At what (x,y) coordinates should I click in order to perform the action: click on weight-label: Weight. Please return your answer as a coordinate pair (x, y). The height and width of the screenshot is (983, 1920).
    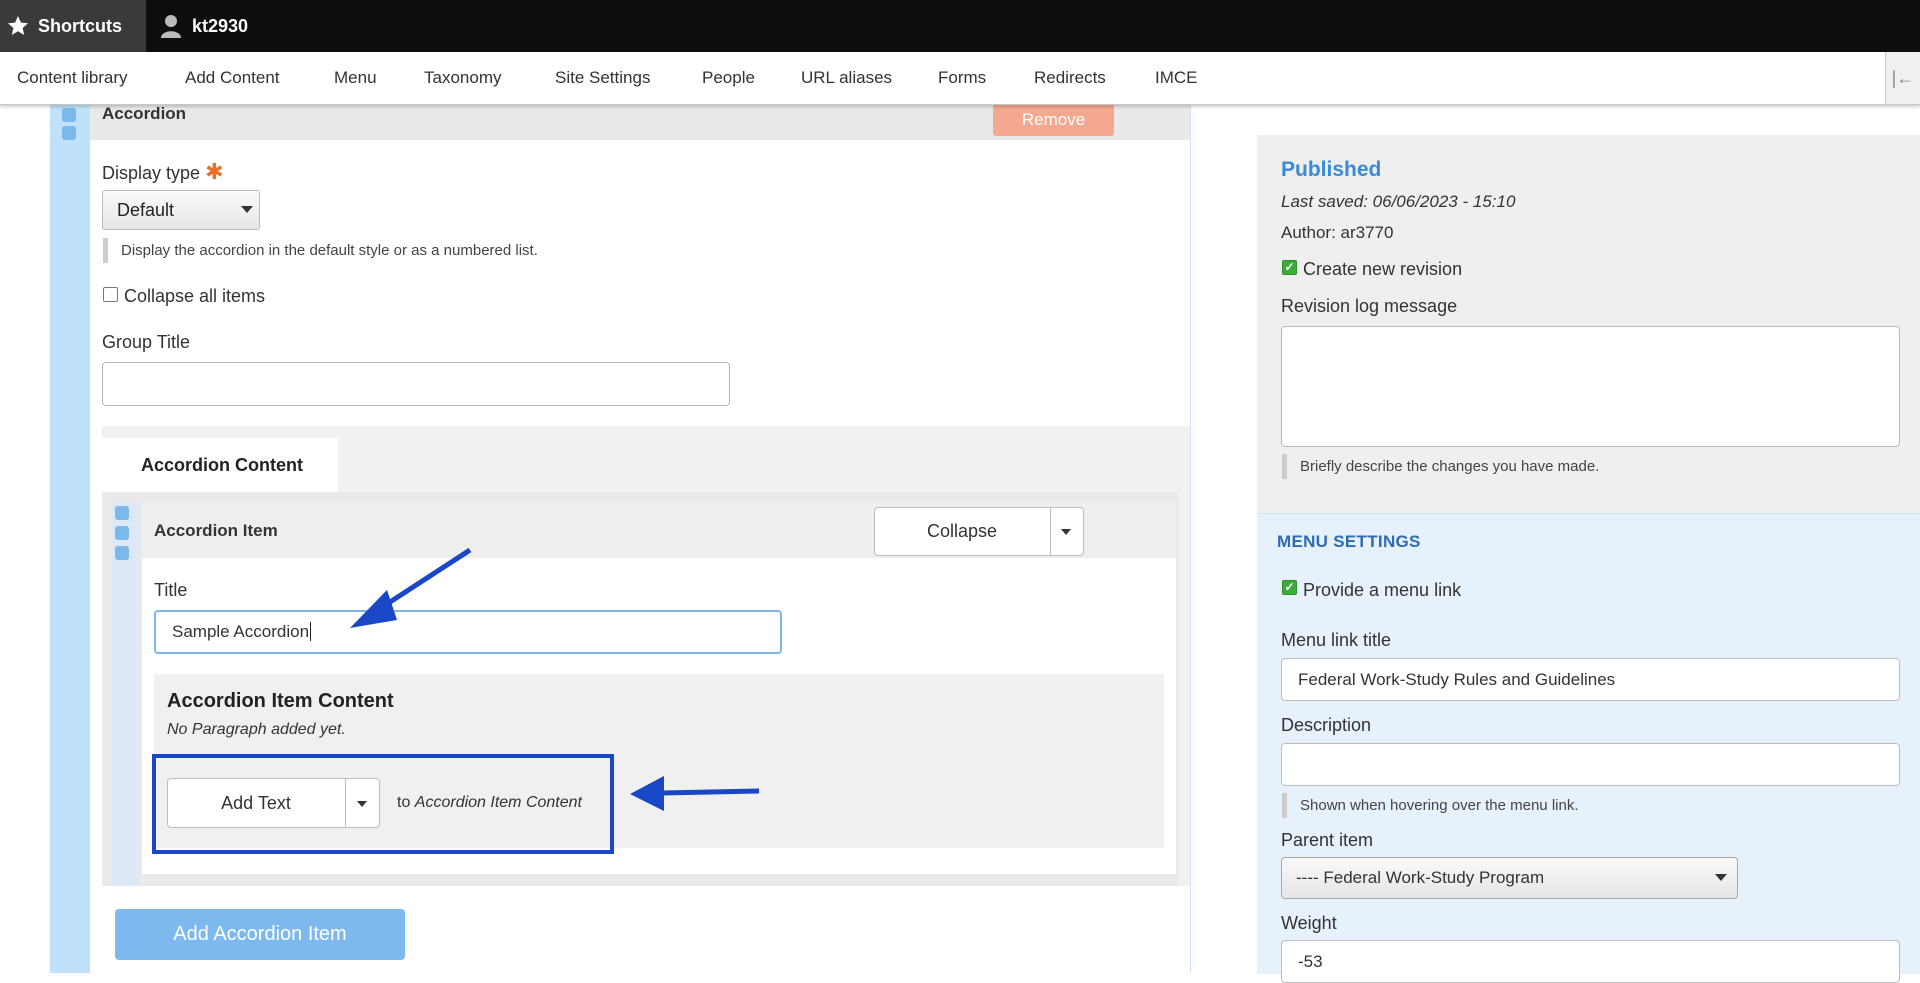
    Looking at the image, I should click on (1309, 923).